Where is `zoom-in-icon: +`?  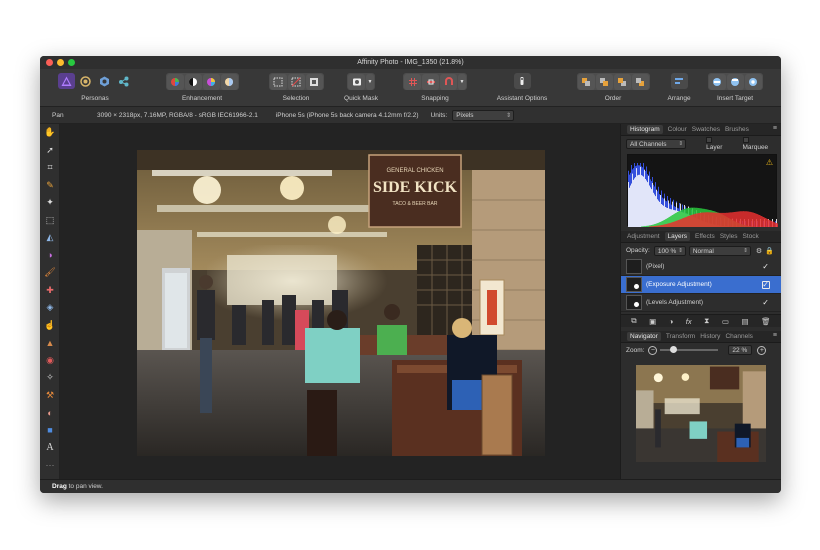
zoom-in-icon: + is located at coordinates (762, 350).